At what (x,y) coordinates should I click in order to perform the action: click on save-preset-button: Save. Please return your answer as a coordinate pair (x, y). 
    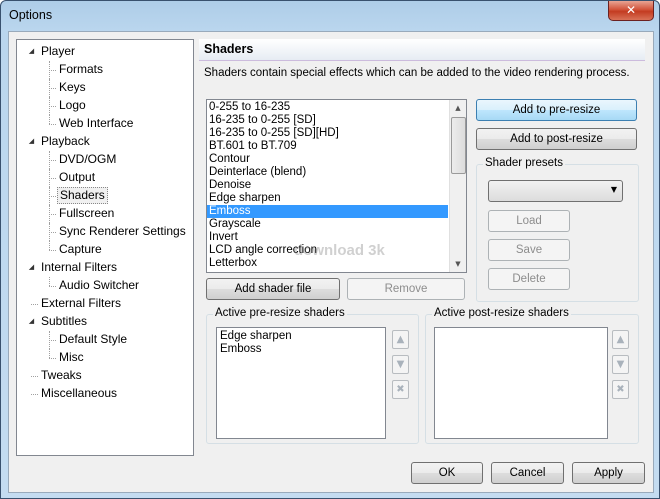
    Looking at the image, I should click on (529, 250).